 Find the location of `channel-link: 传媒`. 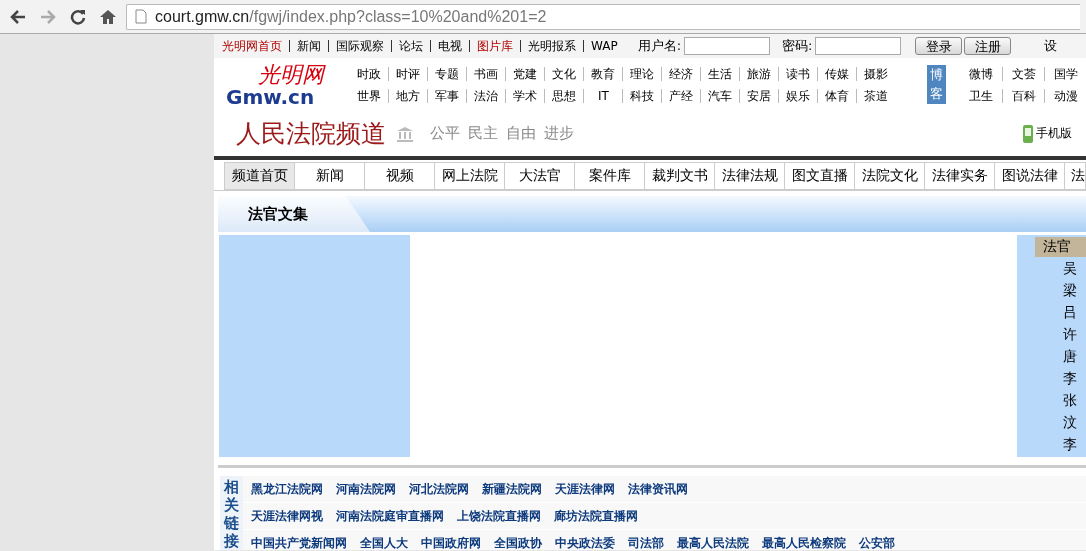

channel-link: 传媒 is located at coordinates (837, 73).